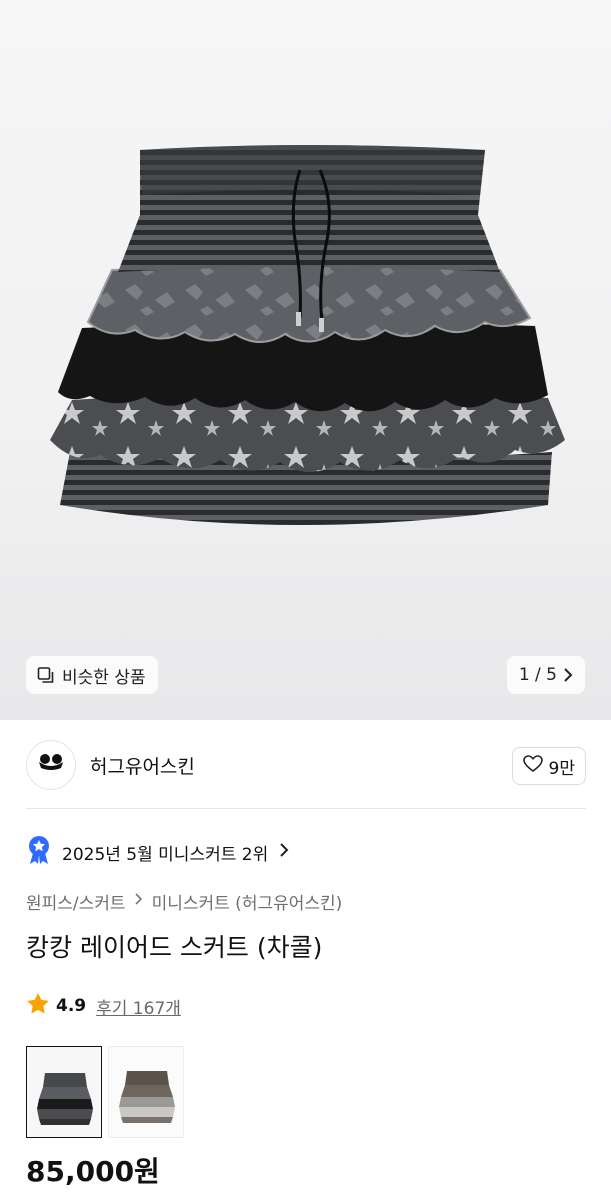 The height and width of the screenshot is (1200, 611). I want to click on swatch-image-brown, so click(146, 1092).